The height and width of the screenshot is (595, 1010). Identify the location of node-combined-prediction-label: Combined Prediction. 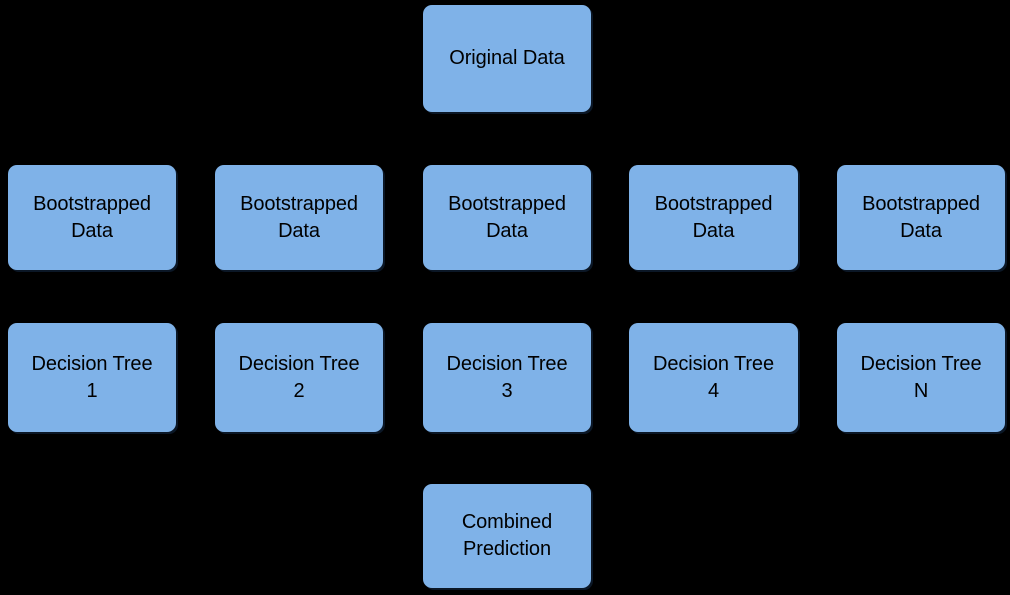
(507, 535).